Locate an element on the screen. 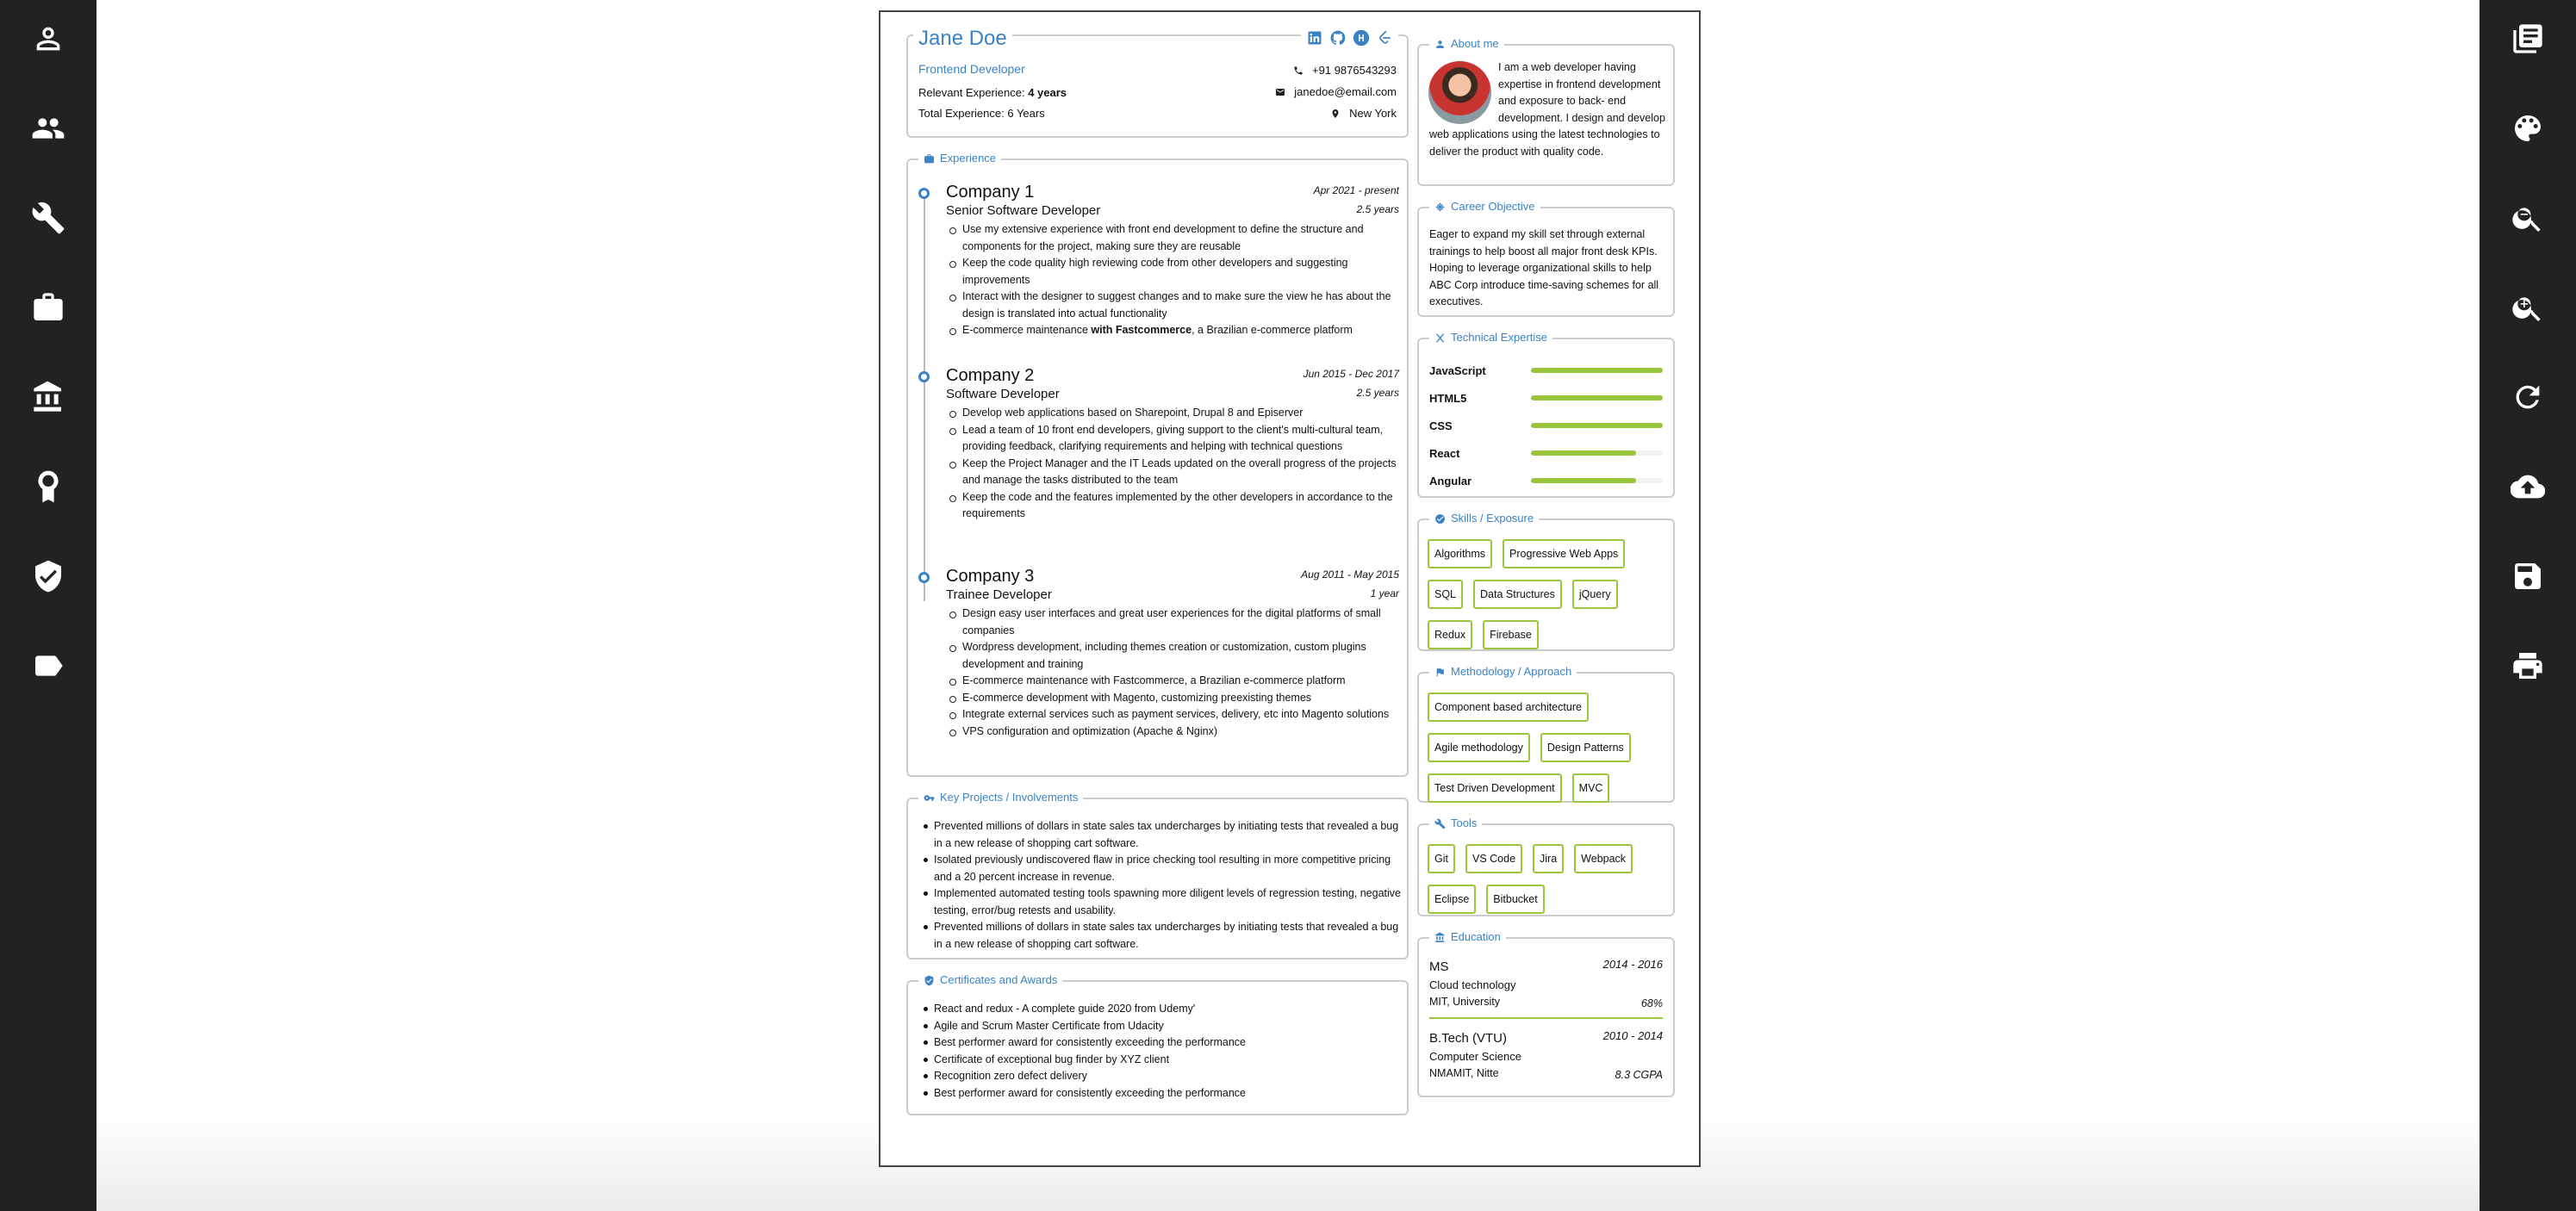 The width and height of the screenshot is (2576, 1211). education-years: 2014 - 2016 is located at coordinates (1633, 964).